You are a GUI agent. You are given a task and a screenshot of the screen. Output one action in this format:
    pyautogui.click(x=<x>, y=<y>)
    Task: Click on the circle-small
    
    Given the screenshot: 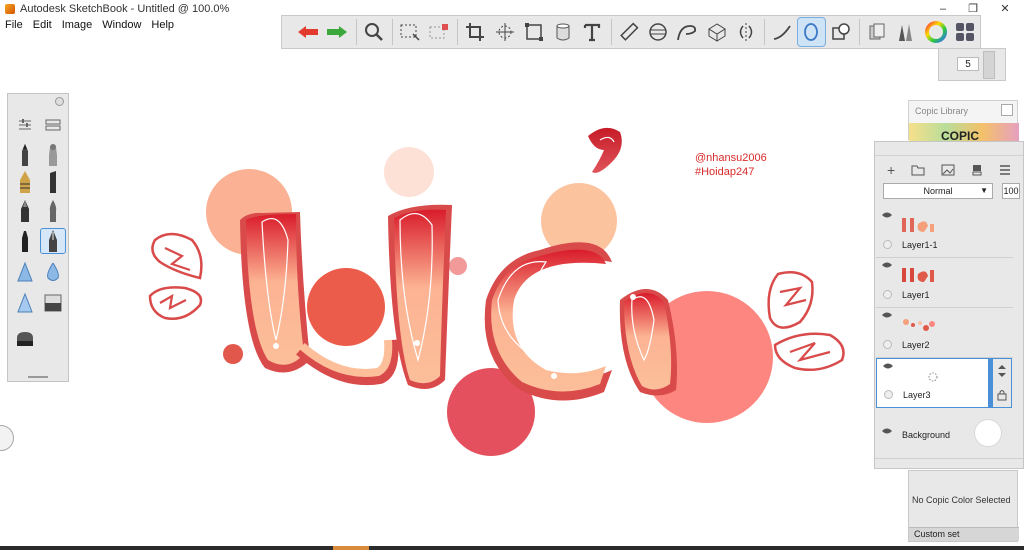 What is the action you would take?
    pyautogui.click(x=458, y=266)
    